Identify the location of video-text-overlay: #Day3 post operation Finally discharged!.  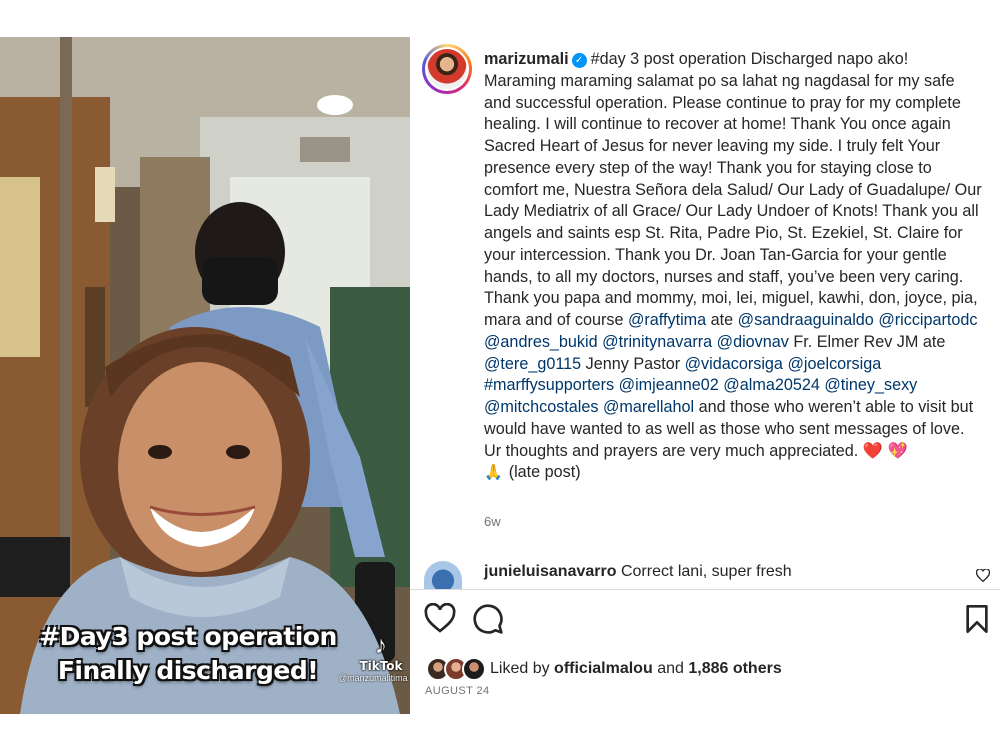
(188, 654).